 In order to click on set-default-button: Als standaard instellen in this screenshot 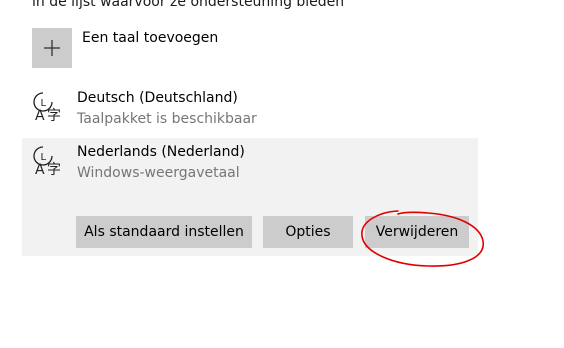, I will do `click(164, 232)`.